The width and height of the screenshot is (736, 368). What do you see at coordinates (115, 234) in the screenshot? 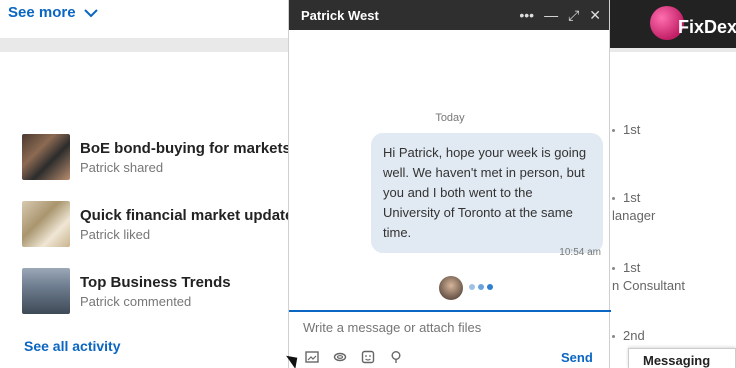
I see `activity-subtitle: Patrick liked` at bounding box center [115, 234].